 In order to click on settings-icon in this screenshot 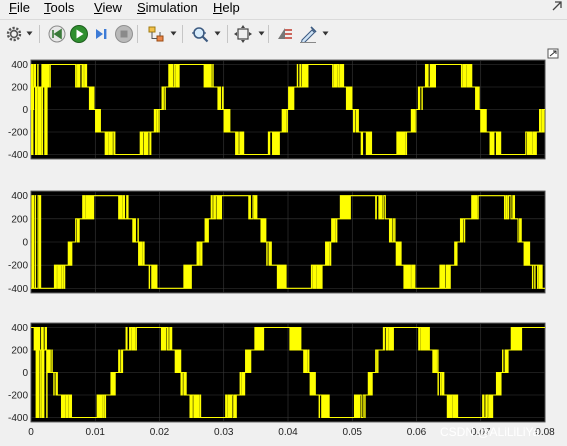, I will do `click(14, 34)`.